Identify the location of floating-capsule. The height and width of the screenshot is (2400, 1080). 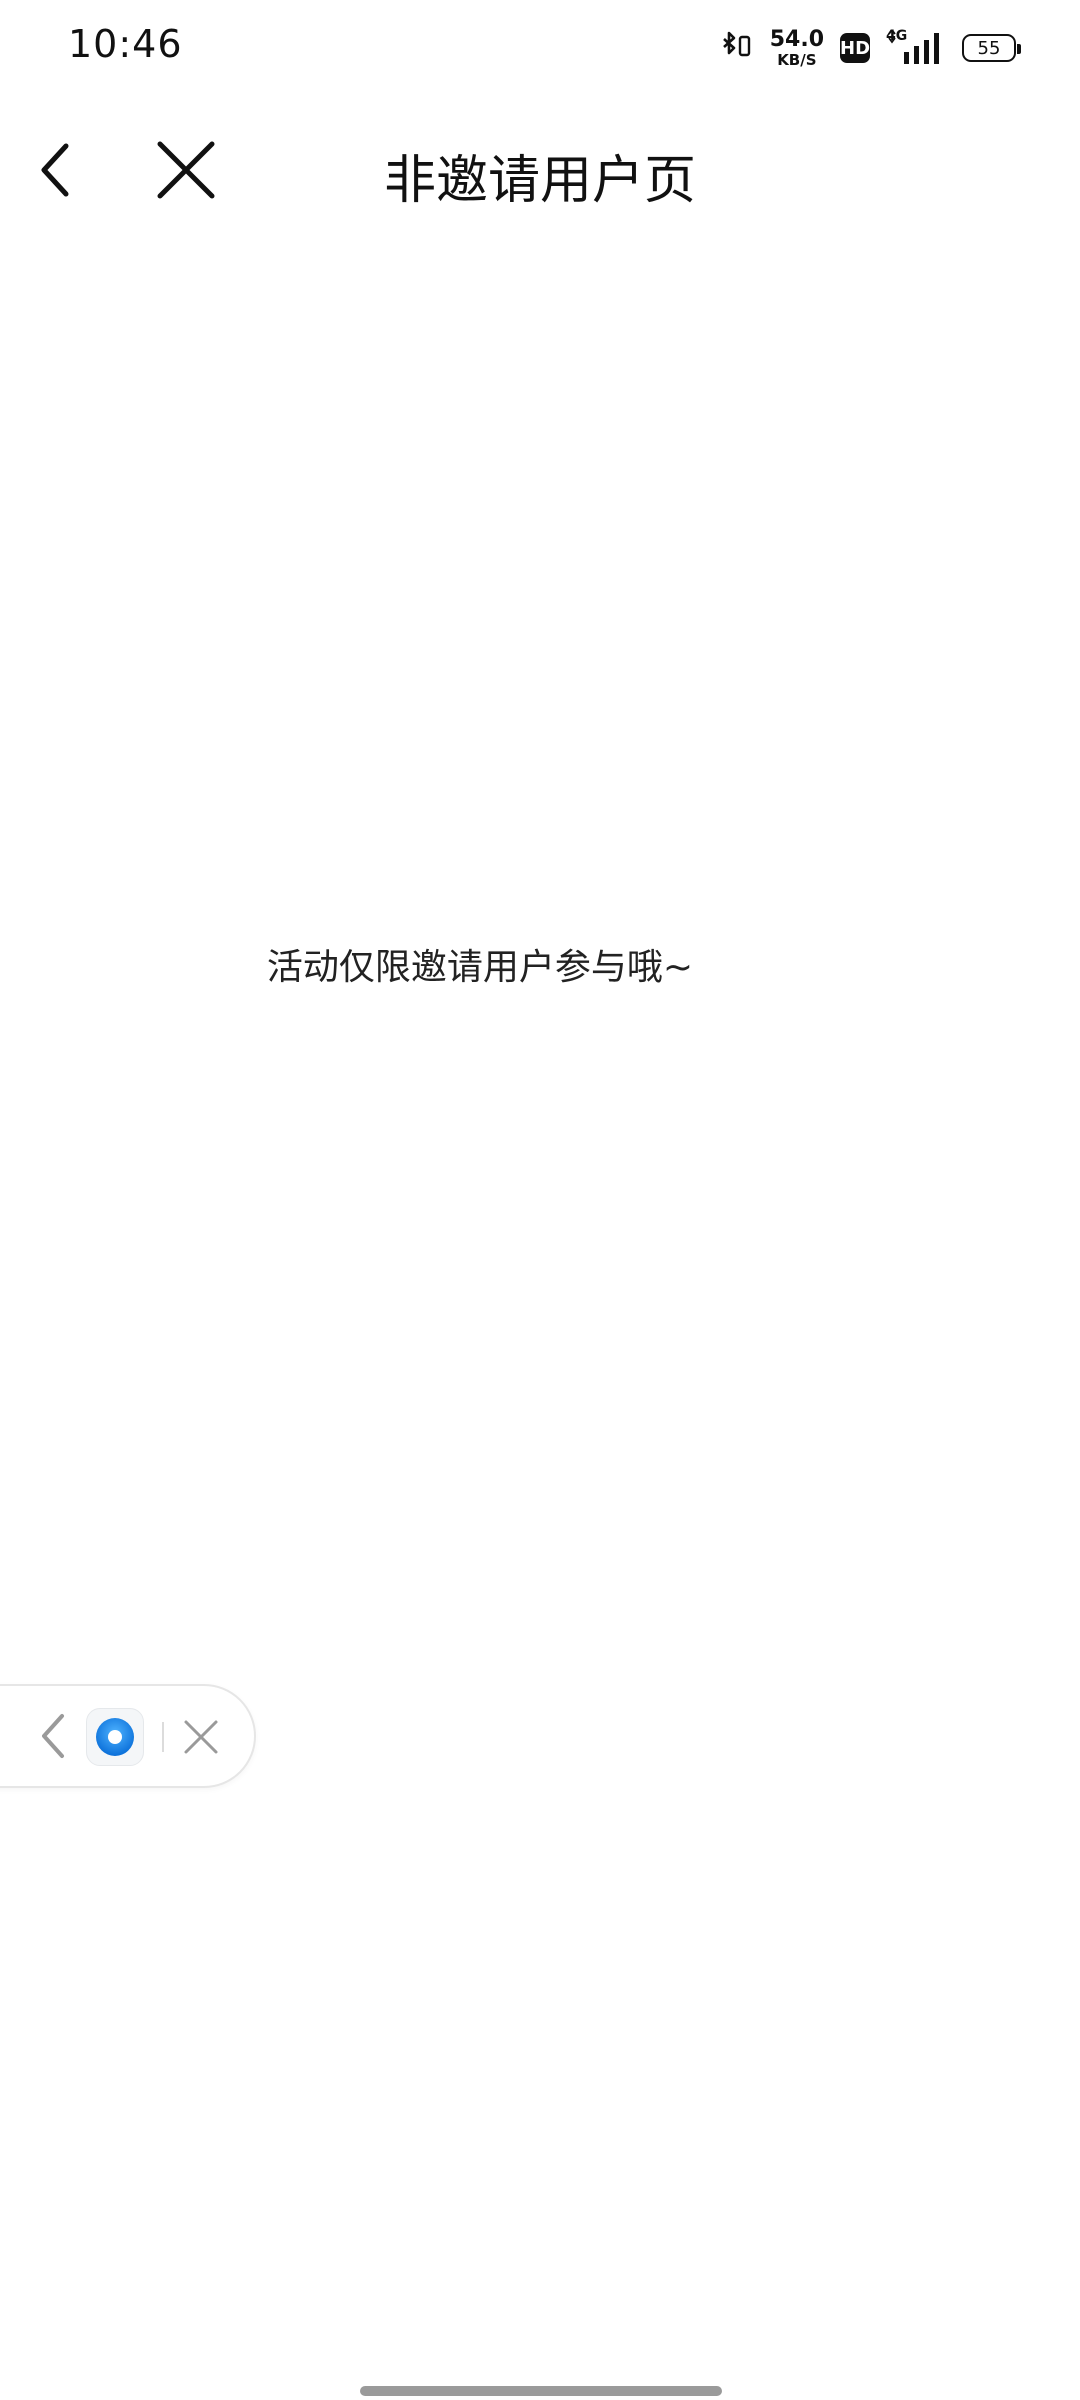
(128, 1736).